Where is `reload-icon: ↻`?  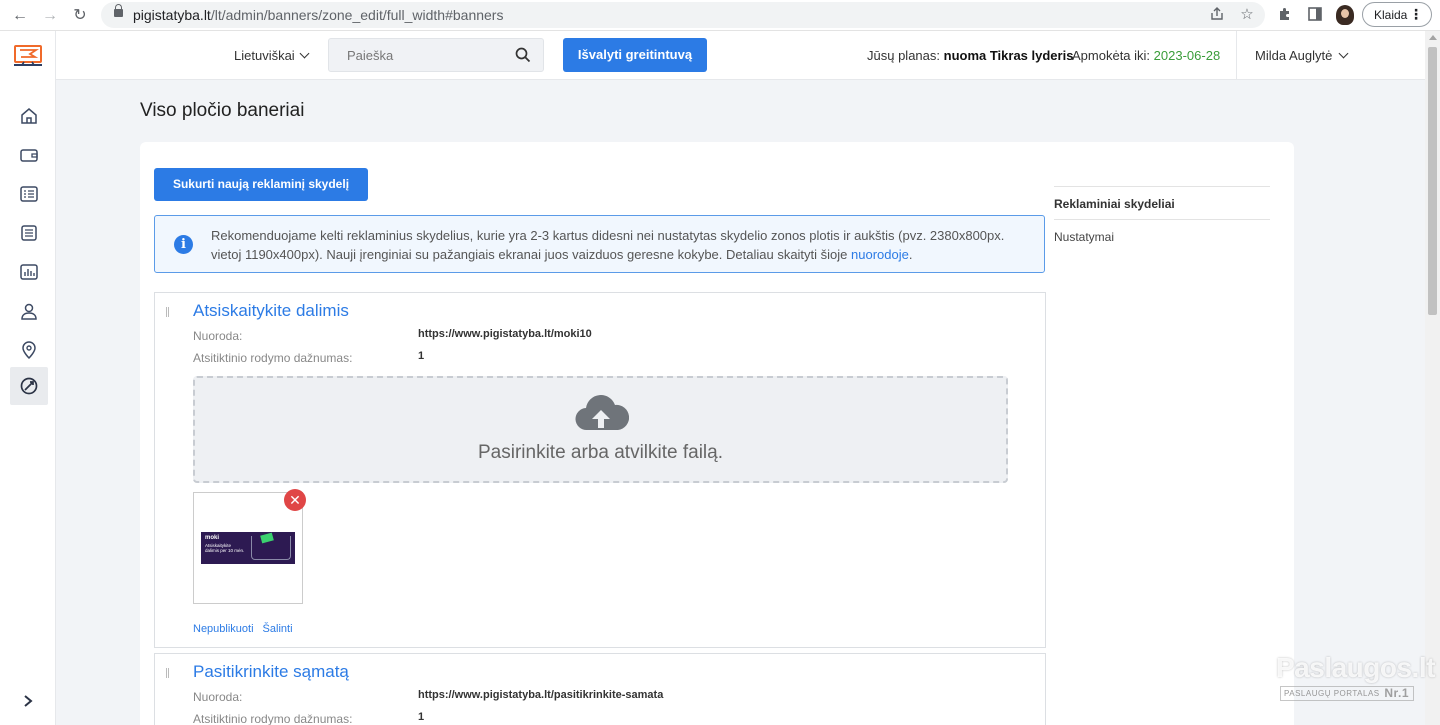
reload-icon: ↻ is located at coordinates (80, 16).